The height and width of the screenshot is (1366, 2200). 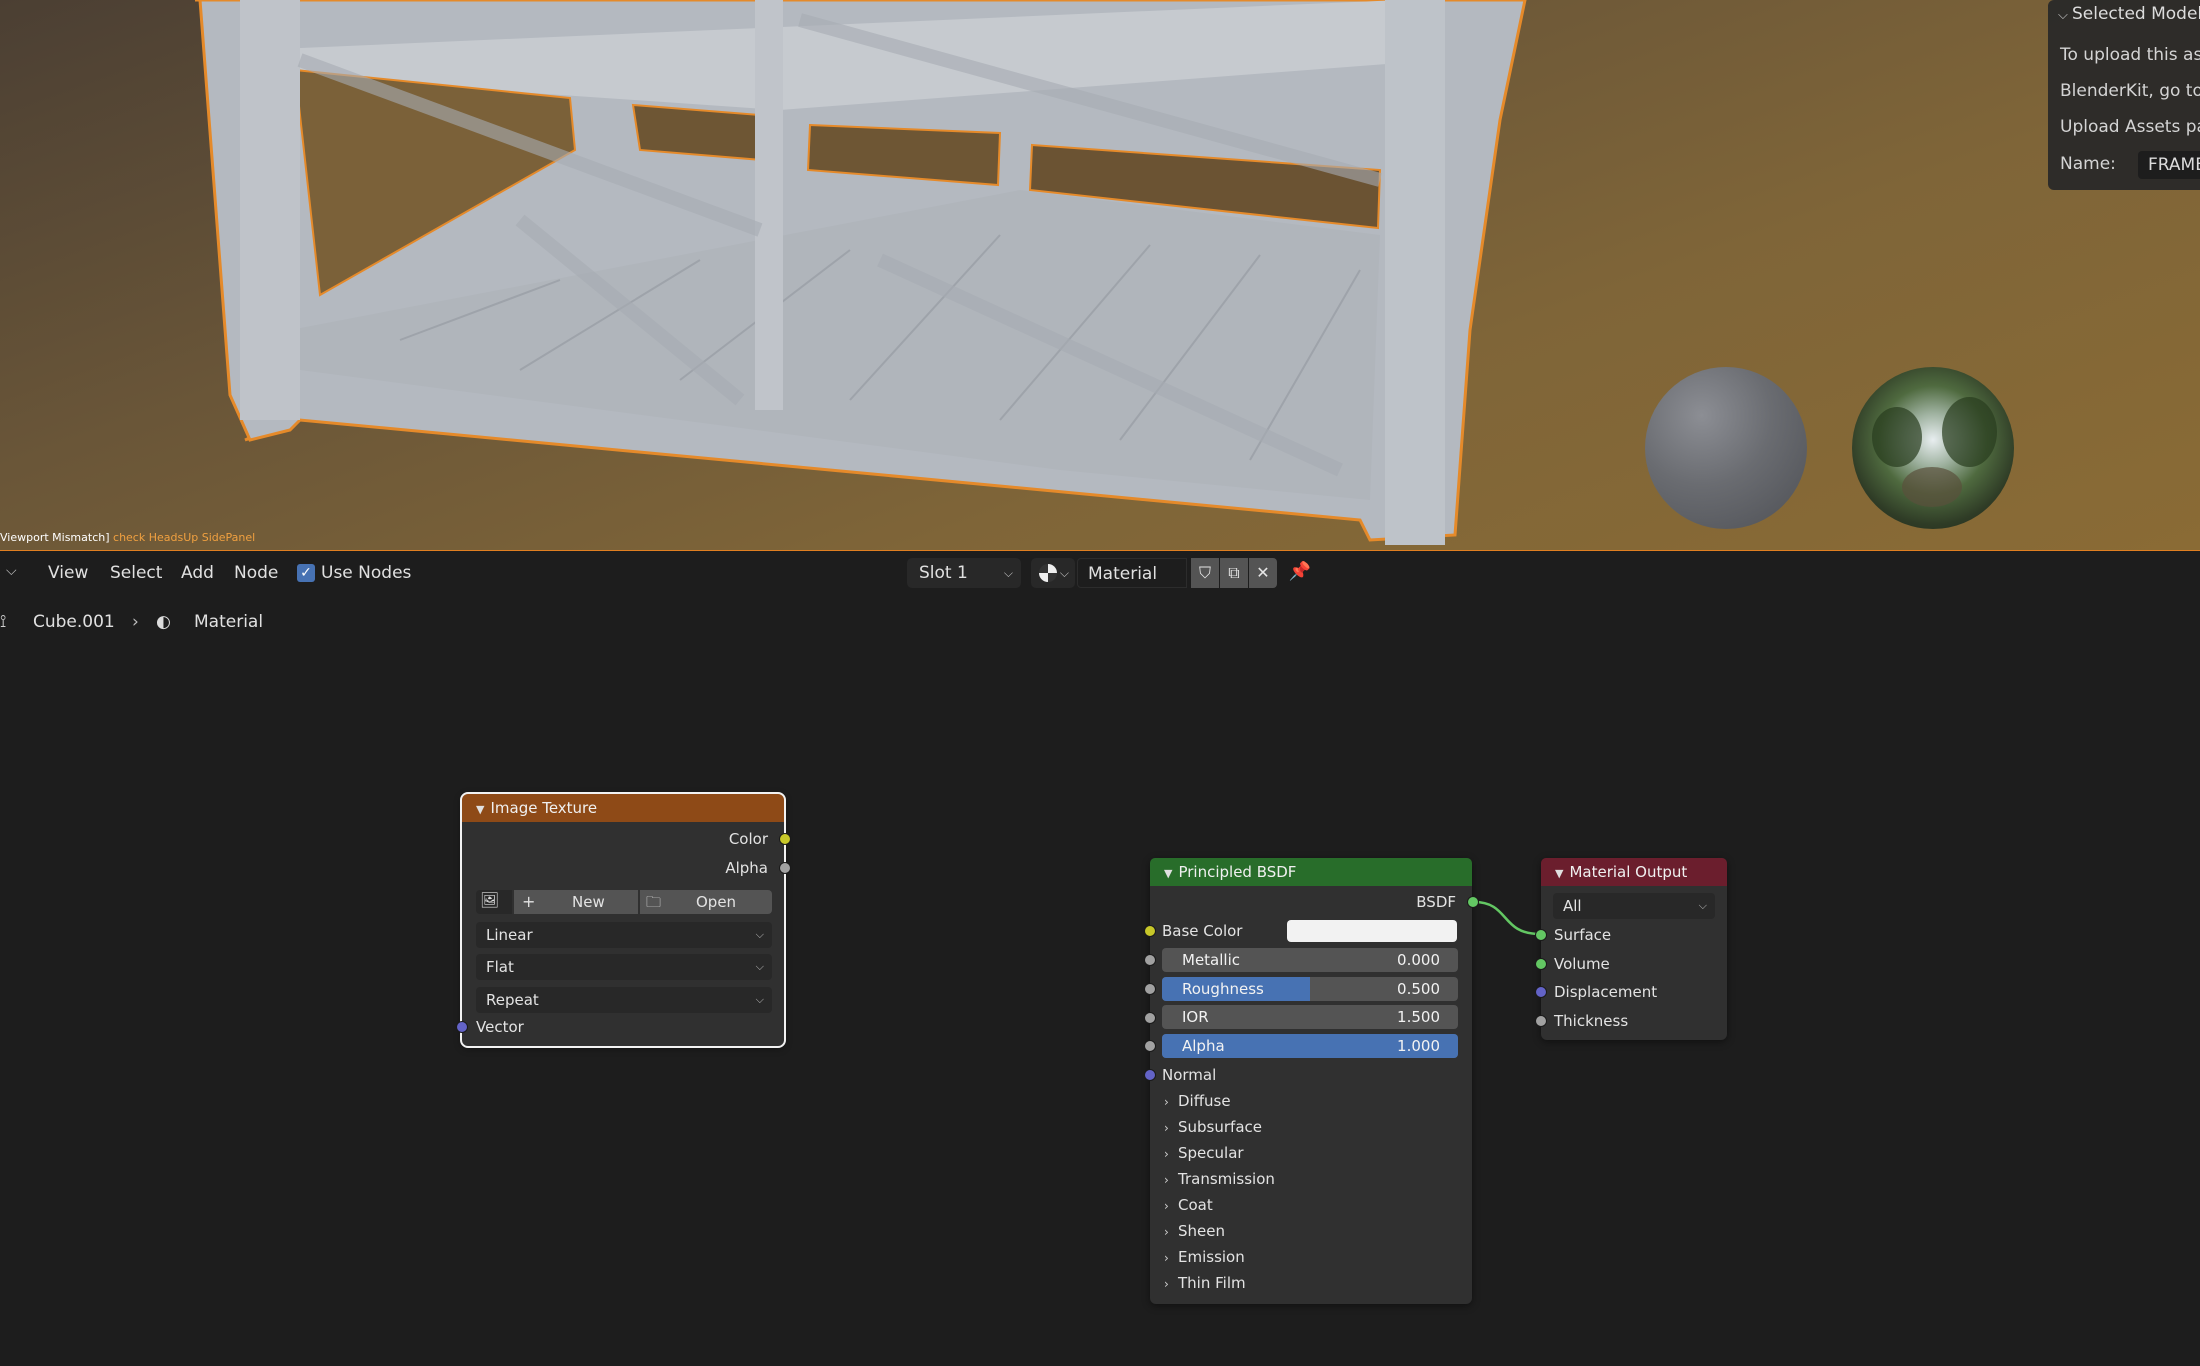 I want to click on browse-material-button: ⌵, so click(x=1053, y=573).